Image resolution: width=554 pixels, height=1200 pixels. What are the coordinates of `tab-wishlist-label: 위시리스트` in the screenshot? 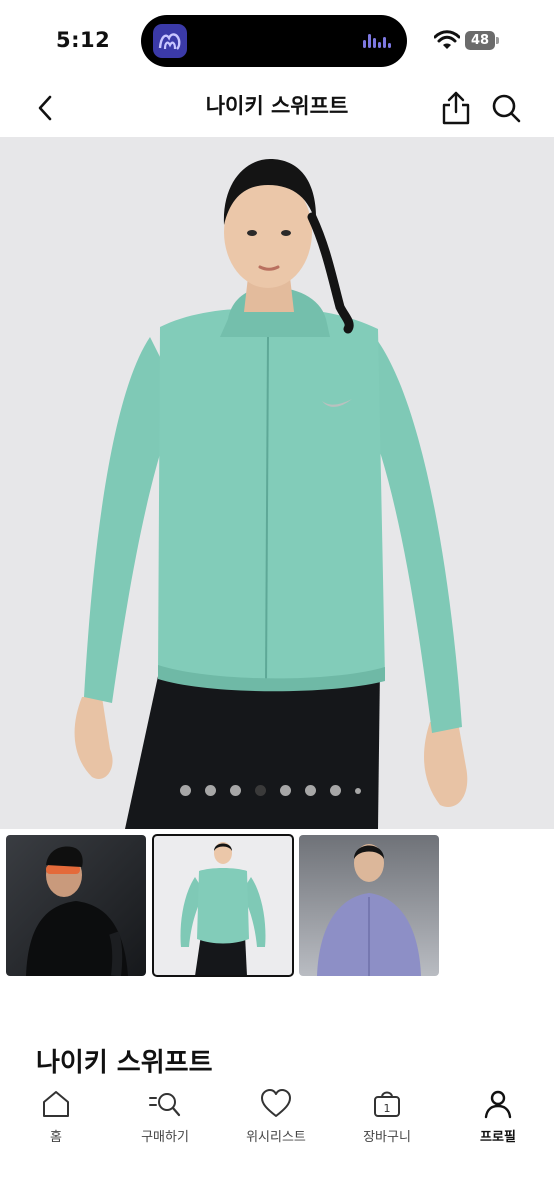 It's located at (276, 1137).